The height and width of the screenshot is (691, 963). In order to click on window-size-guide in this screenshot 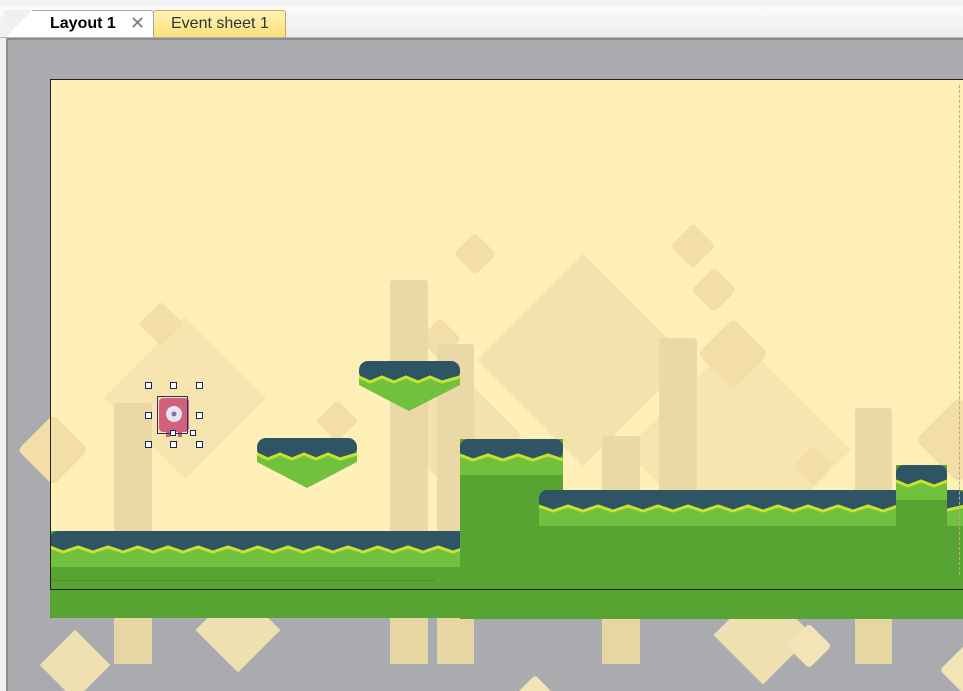, I will do `click(959, 330)`.